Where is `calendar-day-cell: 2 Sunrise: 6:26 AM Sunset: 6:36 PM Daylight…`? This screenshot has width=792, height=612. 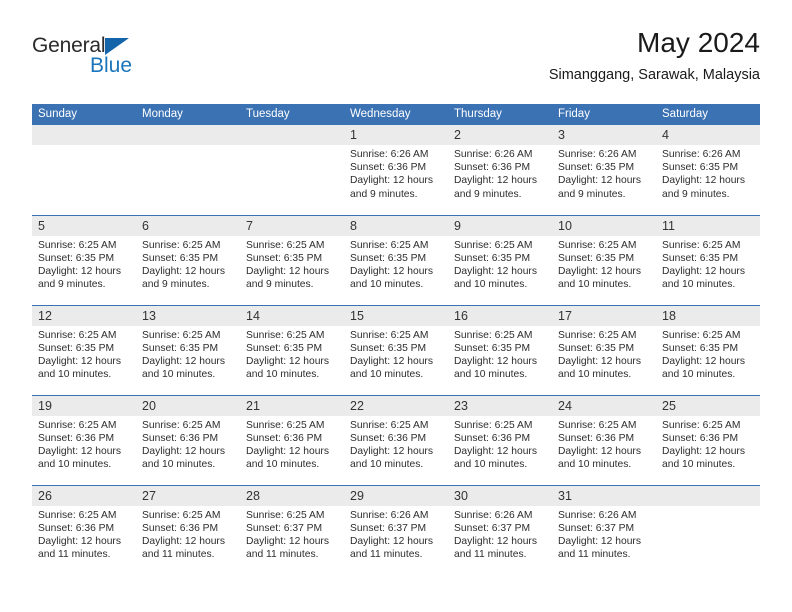
calendar-day-cell: 2 Sunrise: 6:26 AM Sunset: 6:36 PM Daylight… is located at coordinates (500, 170).